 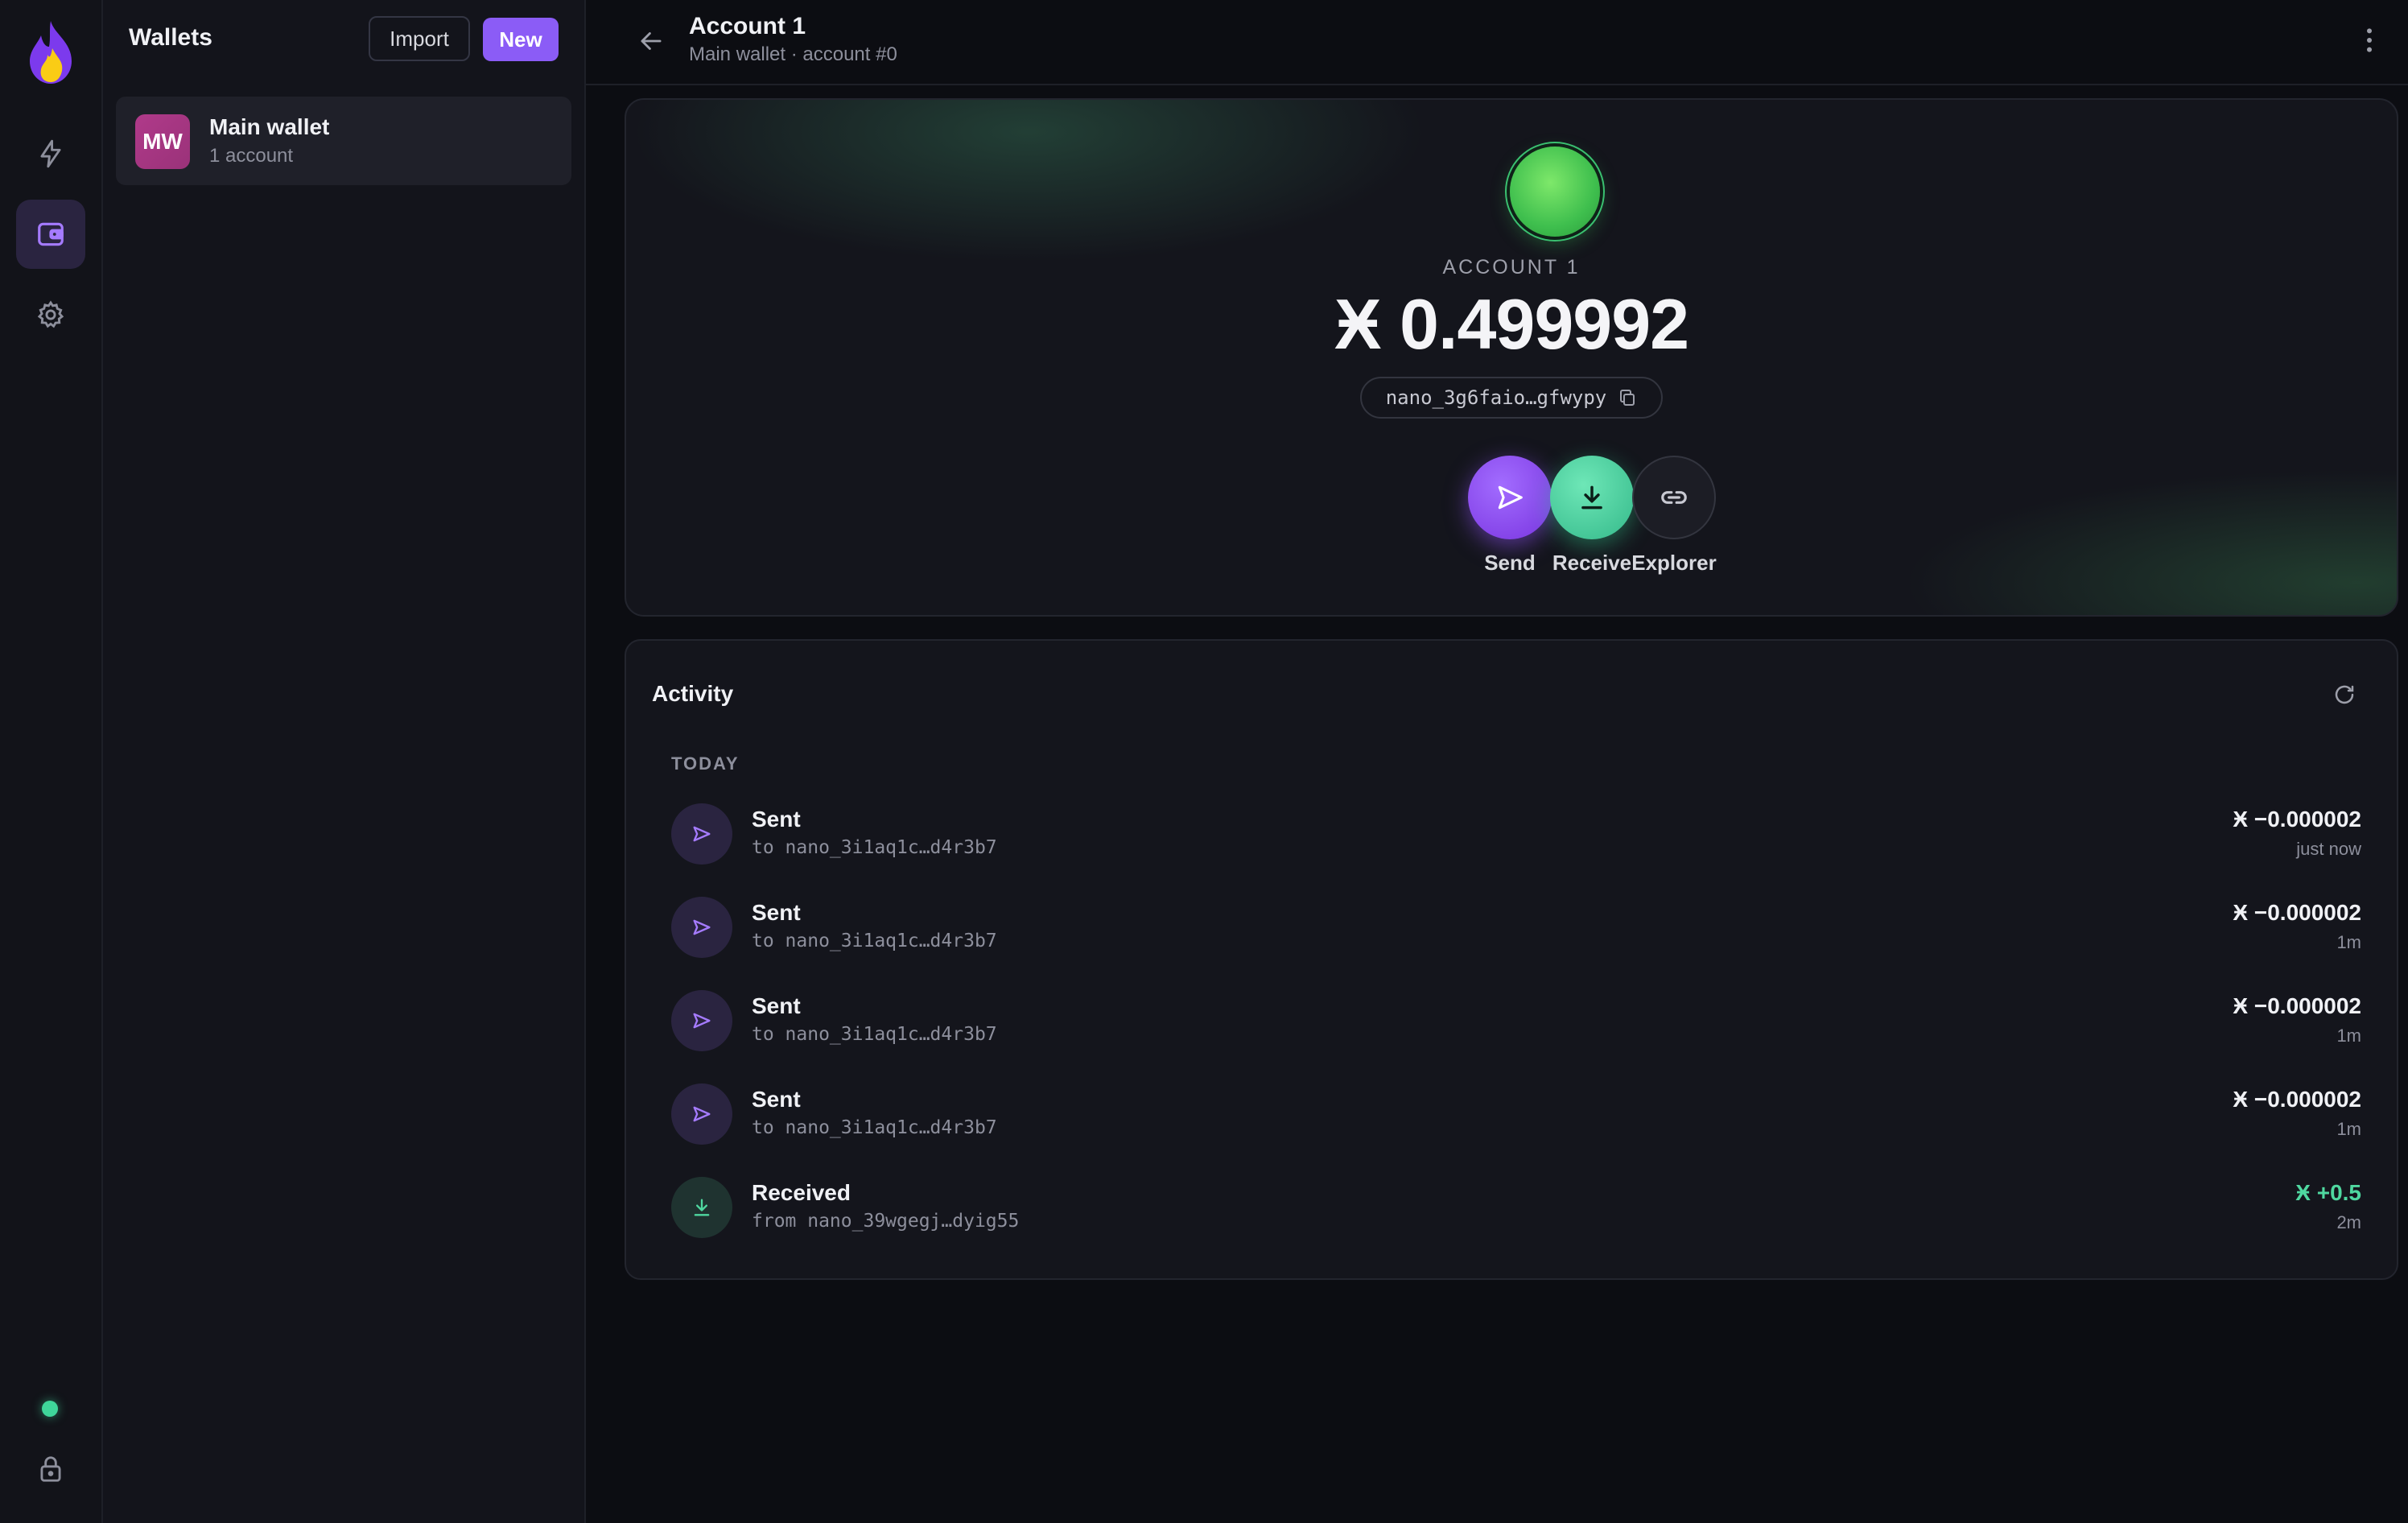 I want to click on wallet-avatar: MW, so click(x=162, y=141).